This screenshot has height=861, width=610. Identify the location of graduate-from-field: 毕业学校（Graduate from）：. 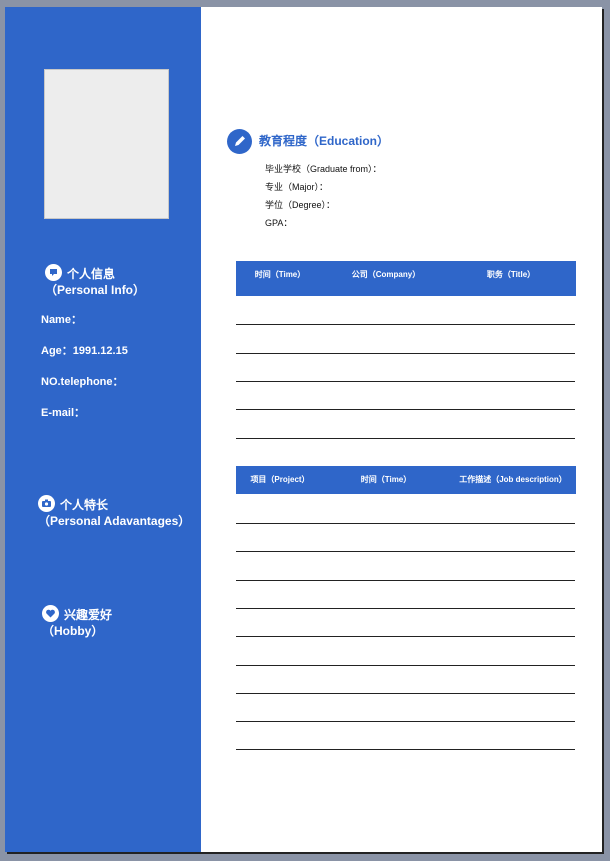
(323, 169).